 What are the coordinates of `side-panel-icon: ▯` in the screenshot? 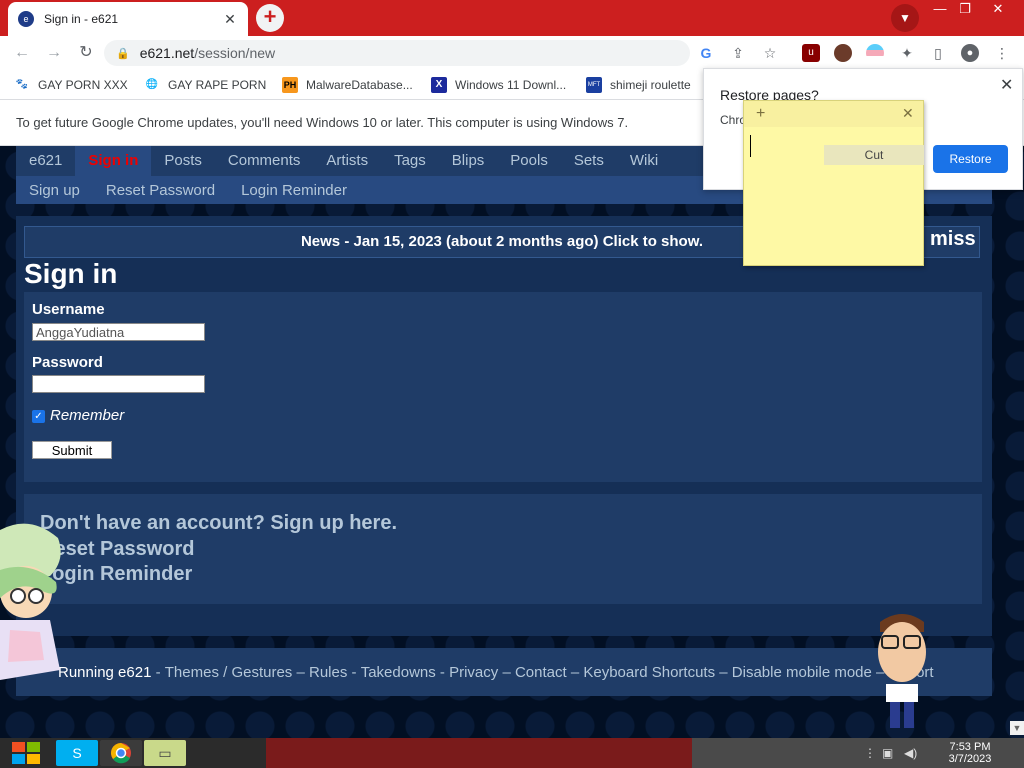 It's located at (938, 53).